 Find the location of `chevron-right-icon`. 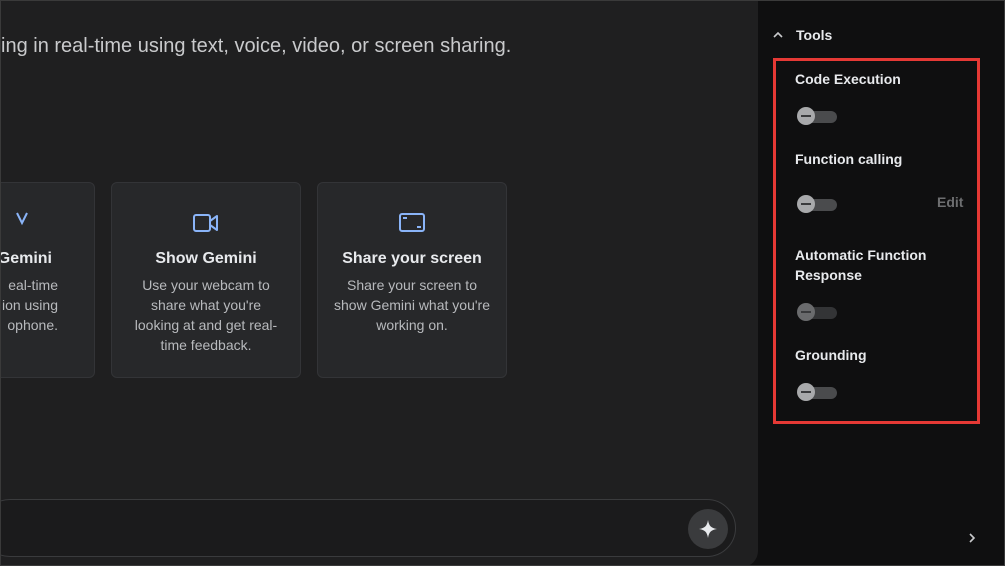

chevron-right-icon is located at coordinates (972, 538).